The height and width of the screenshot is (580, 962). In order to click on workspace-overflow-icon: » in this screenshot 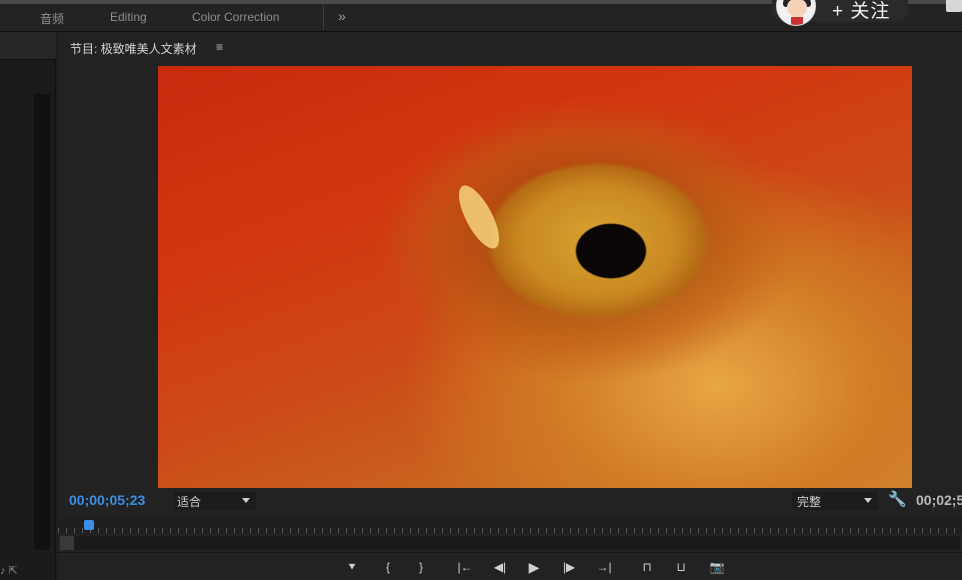, I will do `click(342, 16)`.